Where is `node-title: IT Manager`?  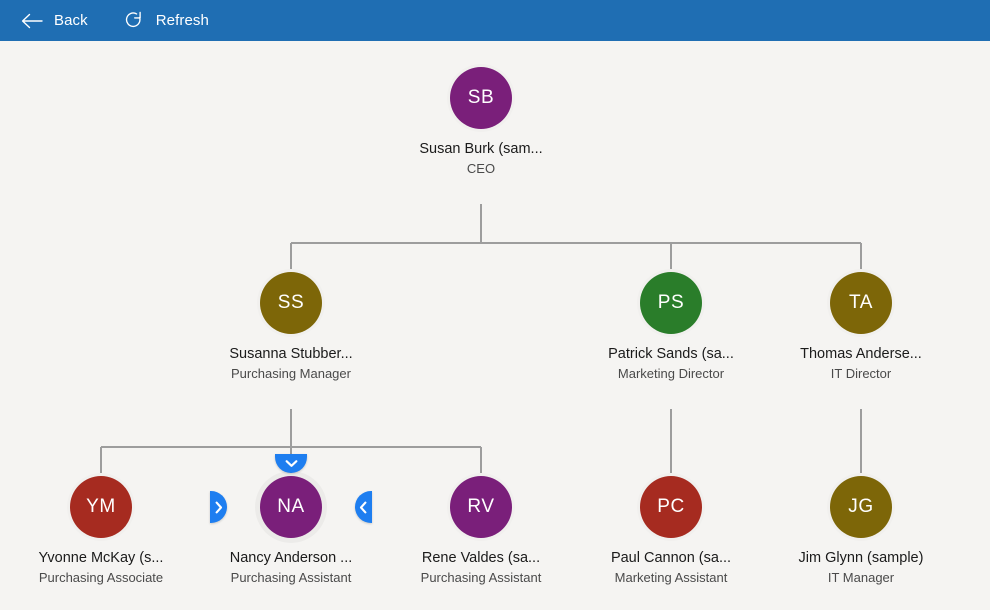
node-title: IT Manager is located at coordinates (861, 577).